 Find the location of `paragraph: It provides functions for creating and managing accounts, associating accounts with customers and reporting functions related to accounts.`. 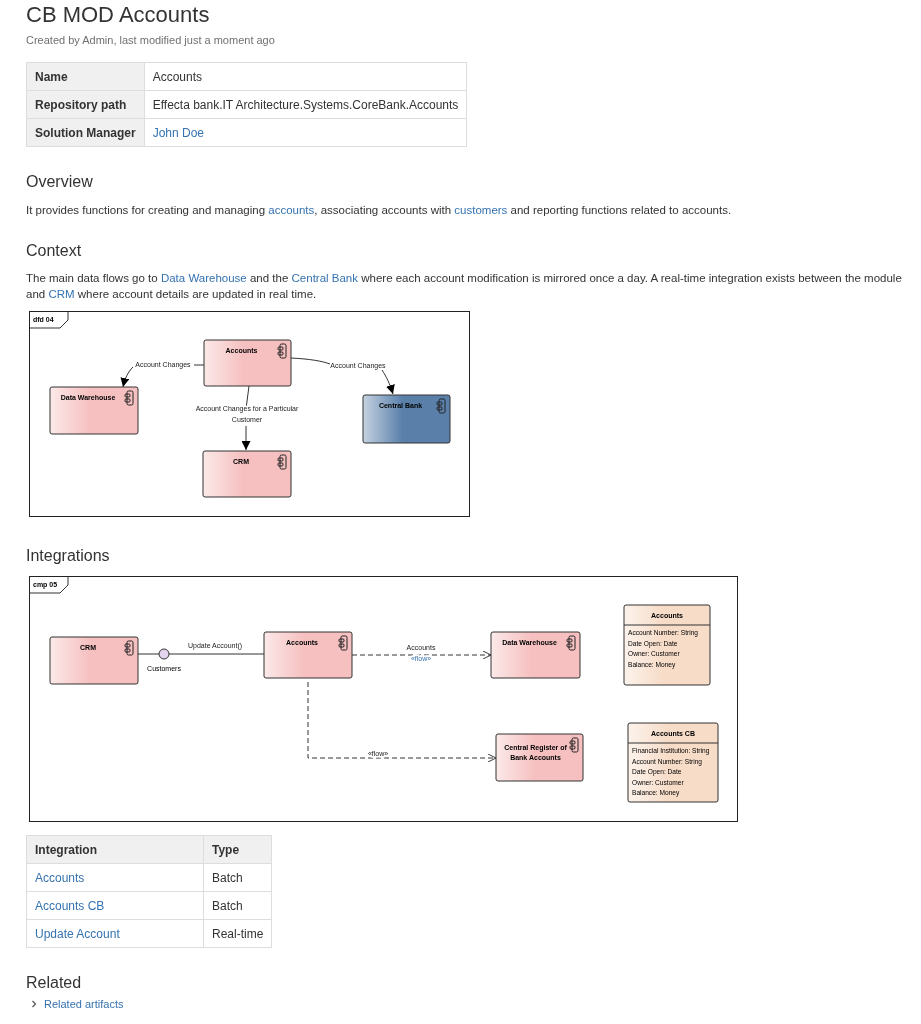

paragraph: It provides functions for creating and managing accounts, associating accounts with customers and reporting functions related to accounts. is located at coordinates (379, 210).